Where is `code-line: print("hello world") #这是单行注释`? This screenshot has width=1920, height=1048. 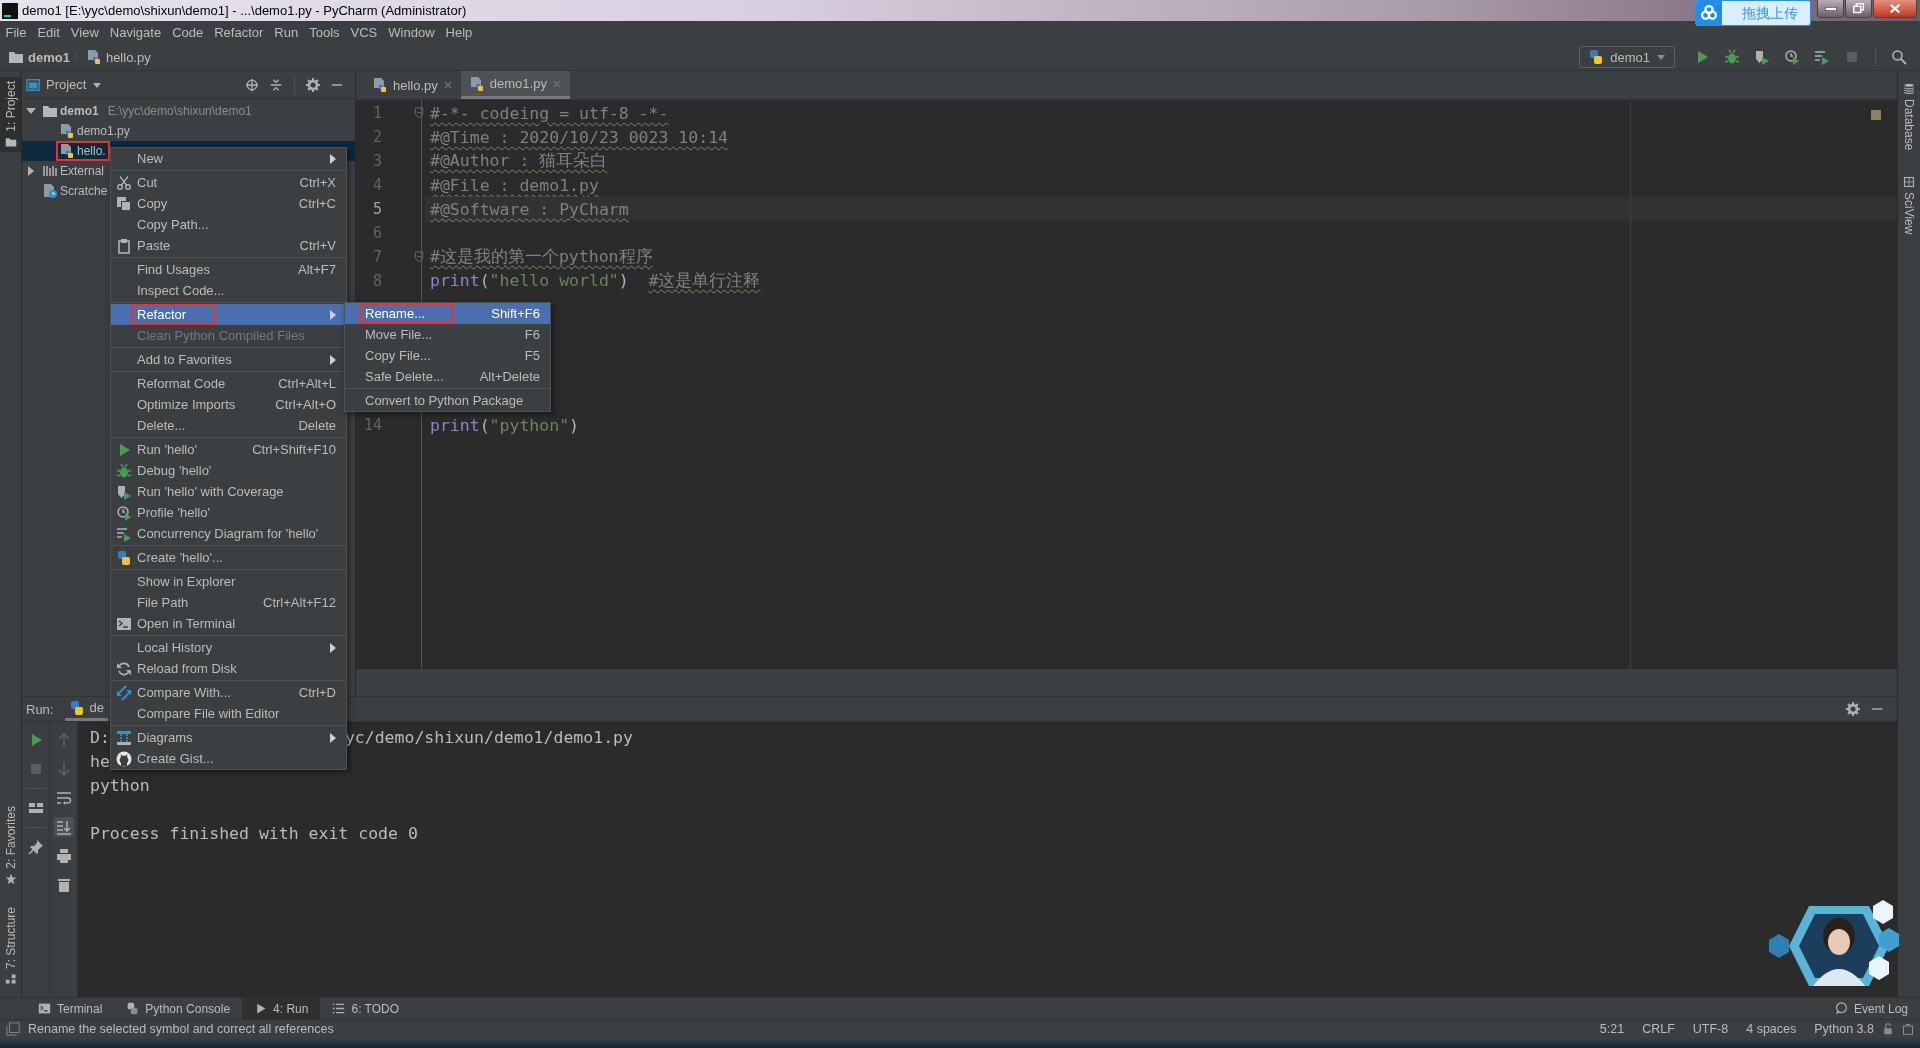 code-line: print("hello world") #这是单行注释 is located at coordinates (595, 281).